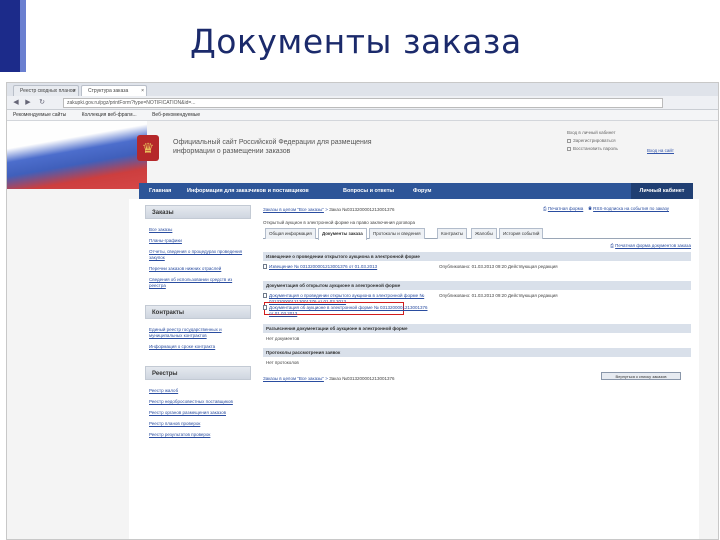  I want to click on browser-tab: Реестр сводных планов ×, so click(46, 90).